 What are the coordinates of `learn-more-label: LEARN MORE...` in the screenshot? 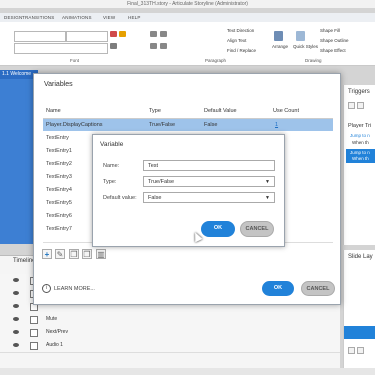 It's located at (74, 288).